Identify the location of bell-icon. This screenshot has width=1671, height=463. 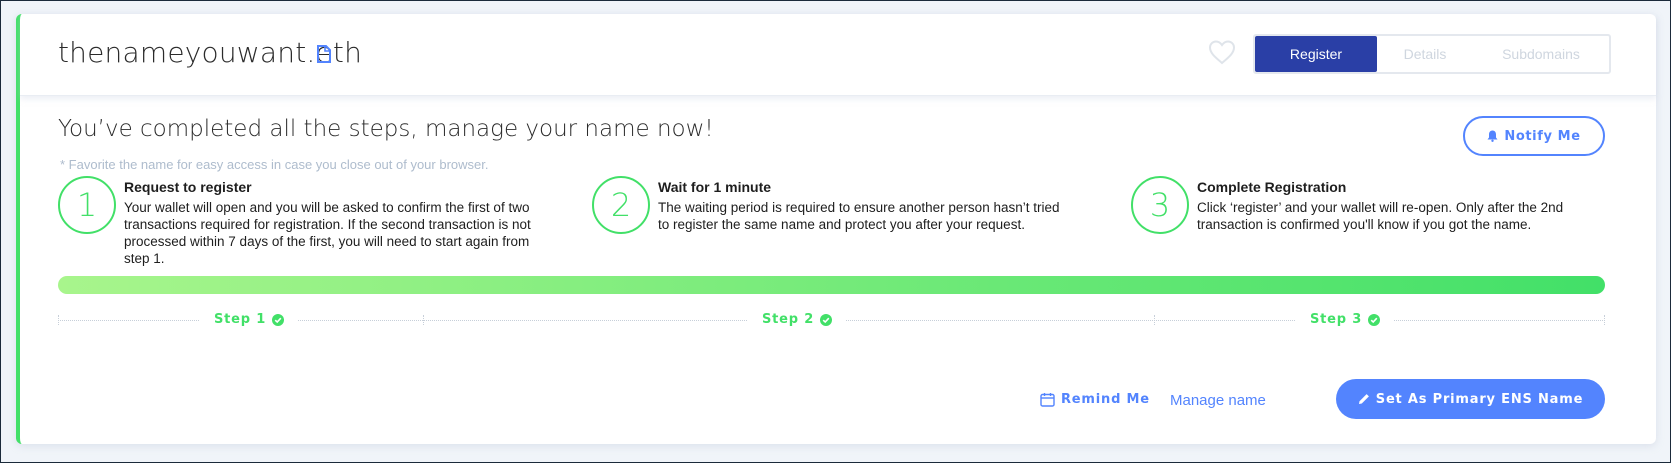
(1492, 136).